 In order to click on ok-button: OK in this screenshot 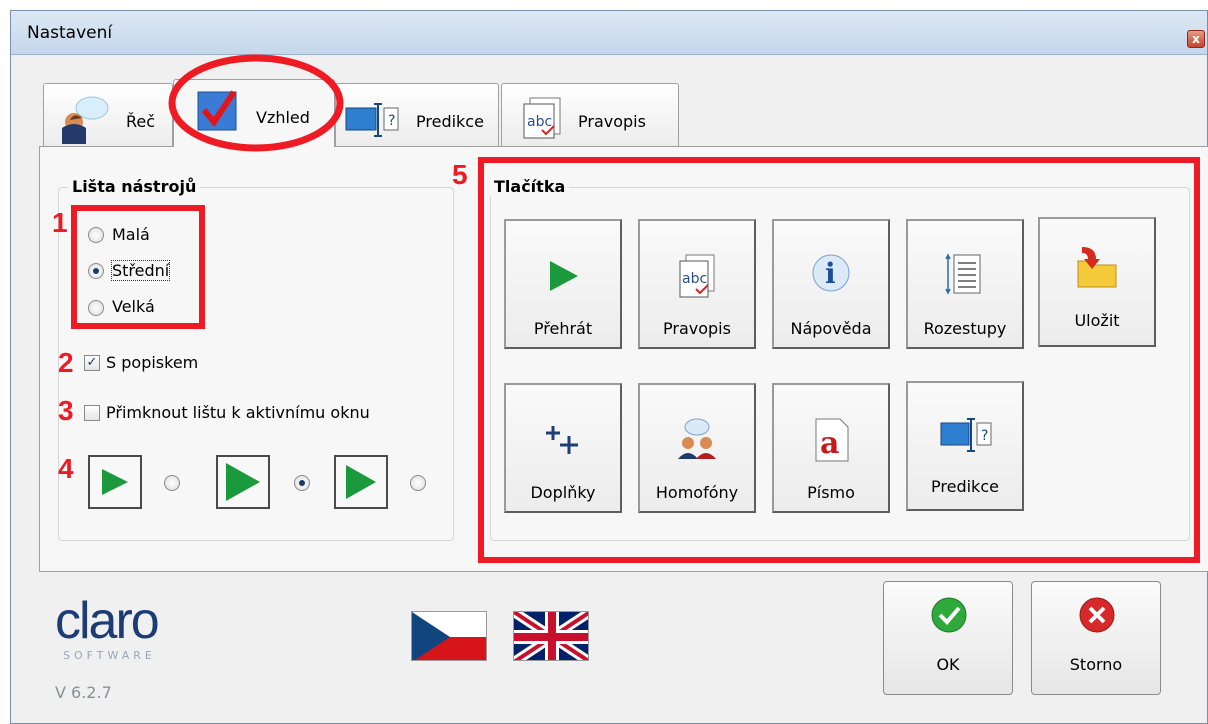, I will do `click(948, 638)`.